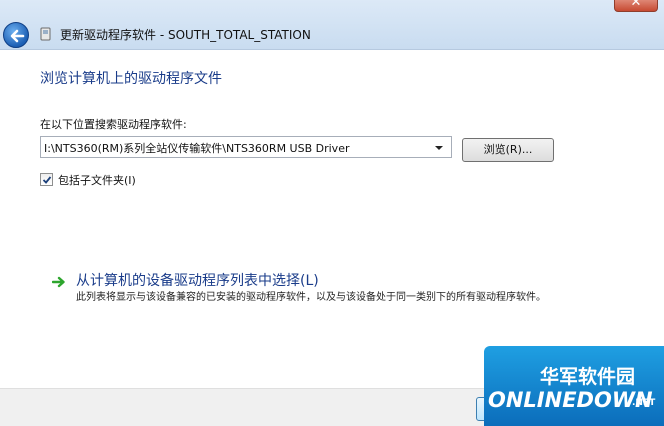  Describe the element at coordinates (45, 34) in the screenshot. I see `wizard-device-icon` at that location.